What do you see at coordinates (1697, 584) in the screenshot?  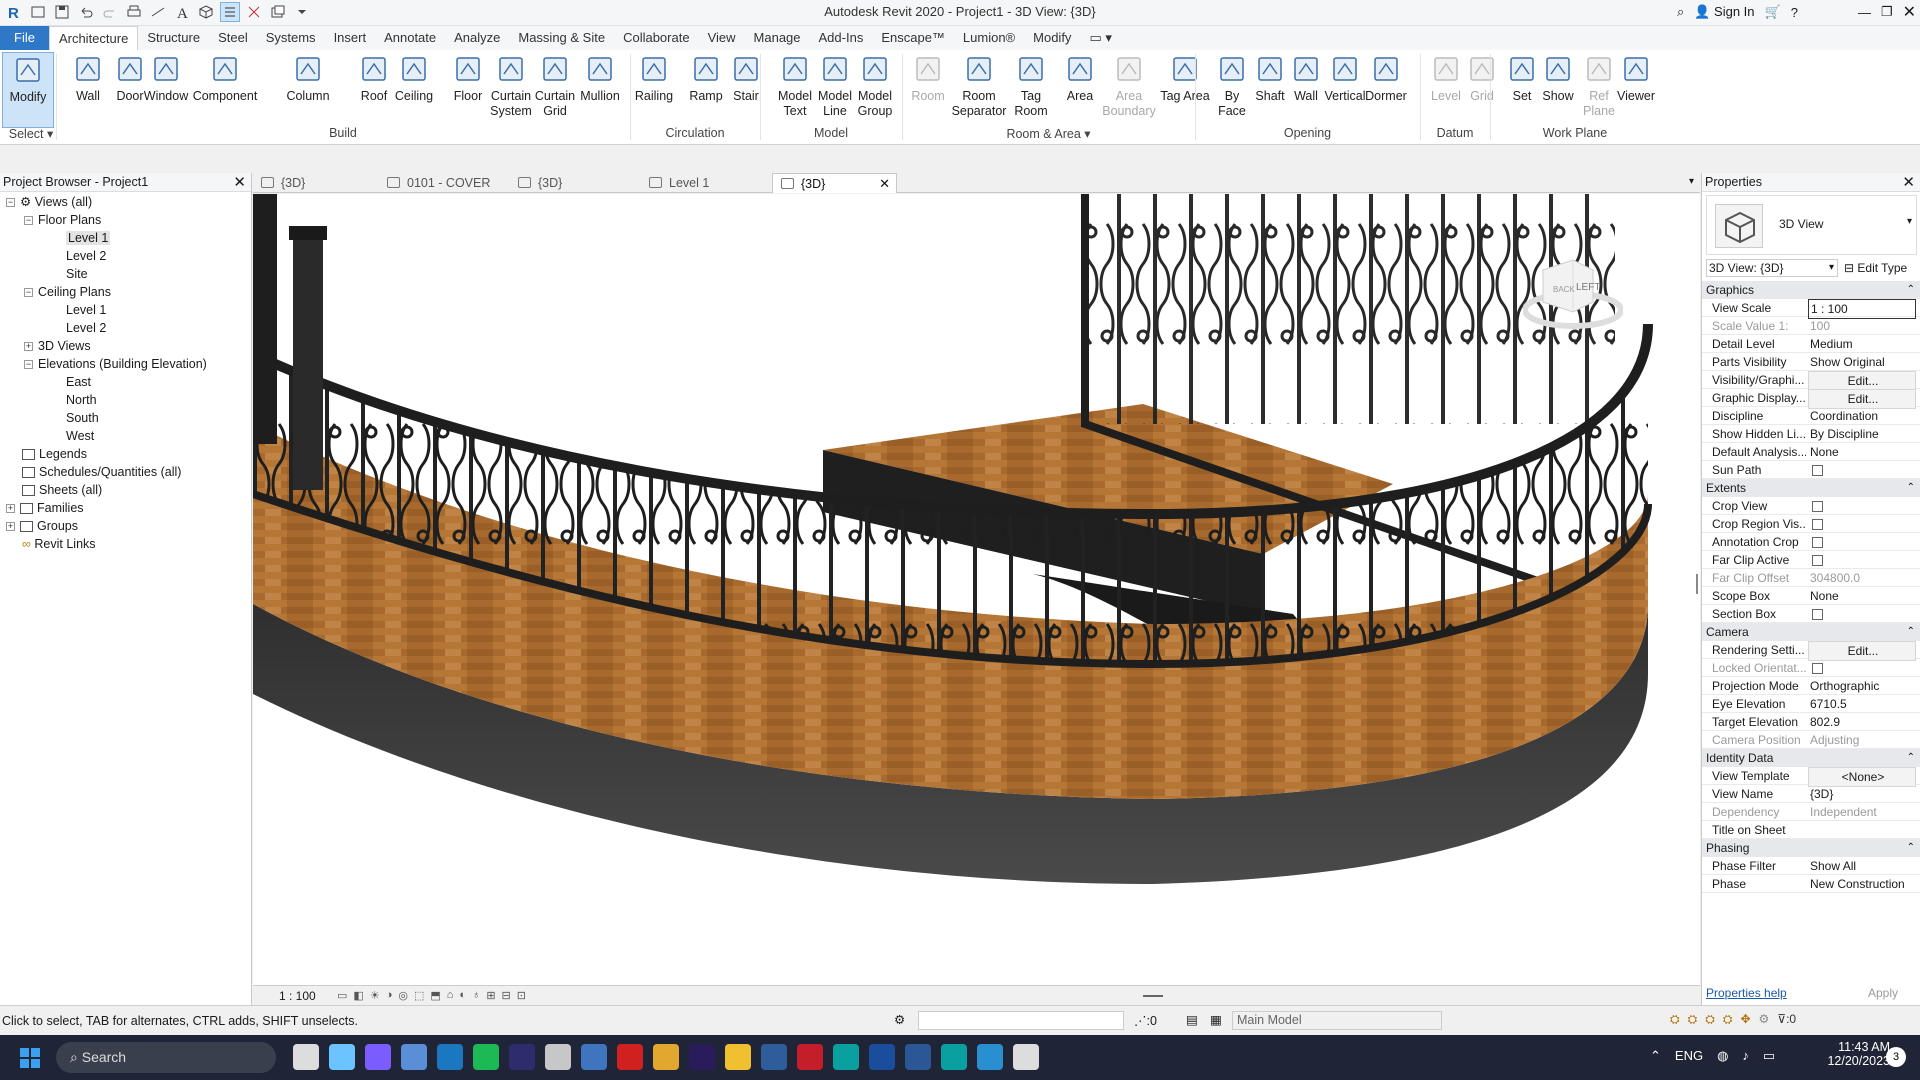 I see `resize-handle` at bounding box center [1697, 584].